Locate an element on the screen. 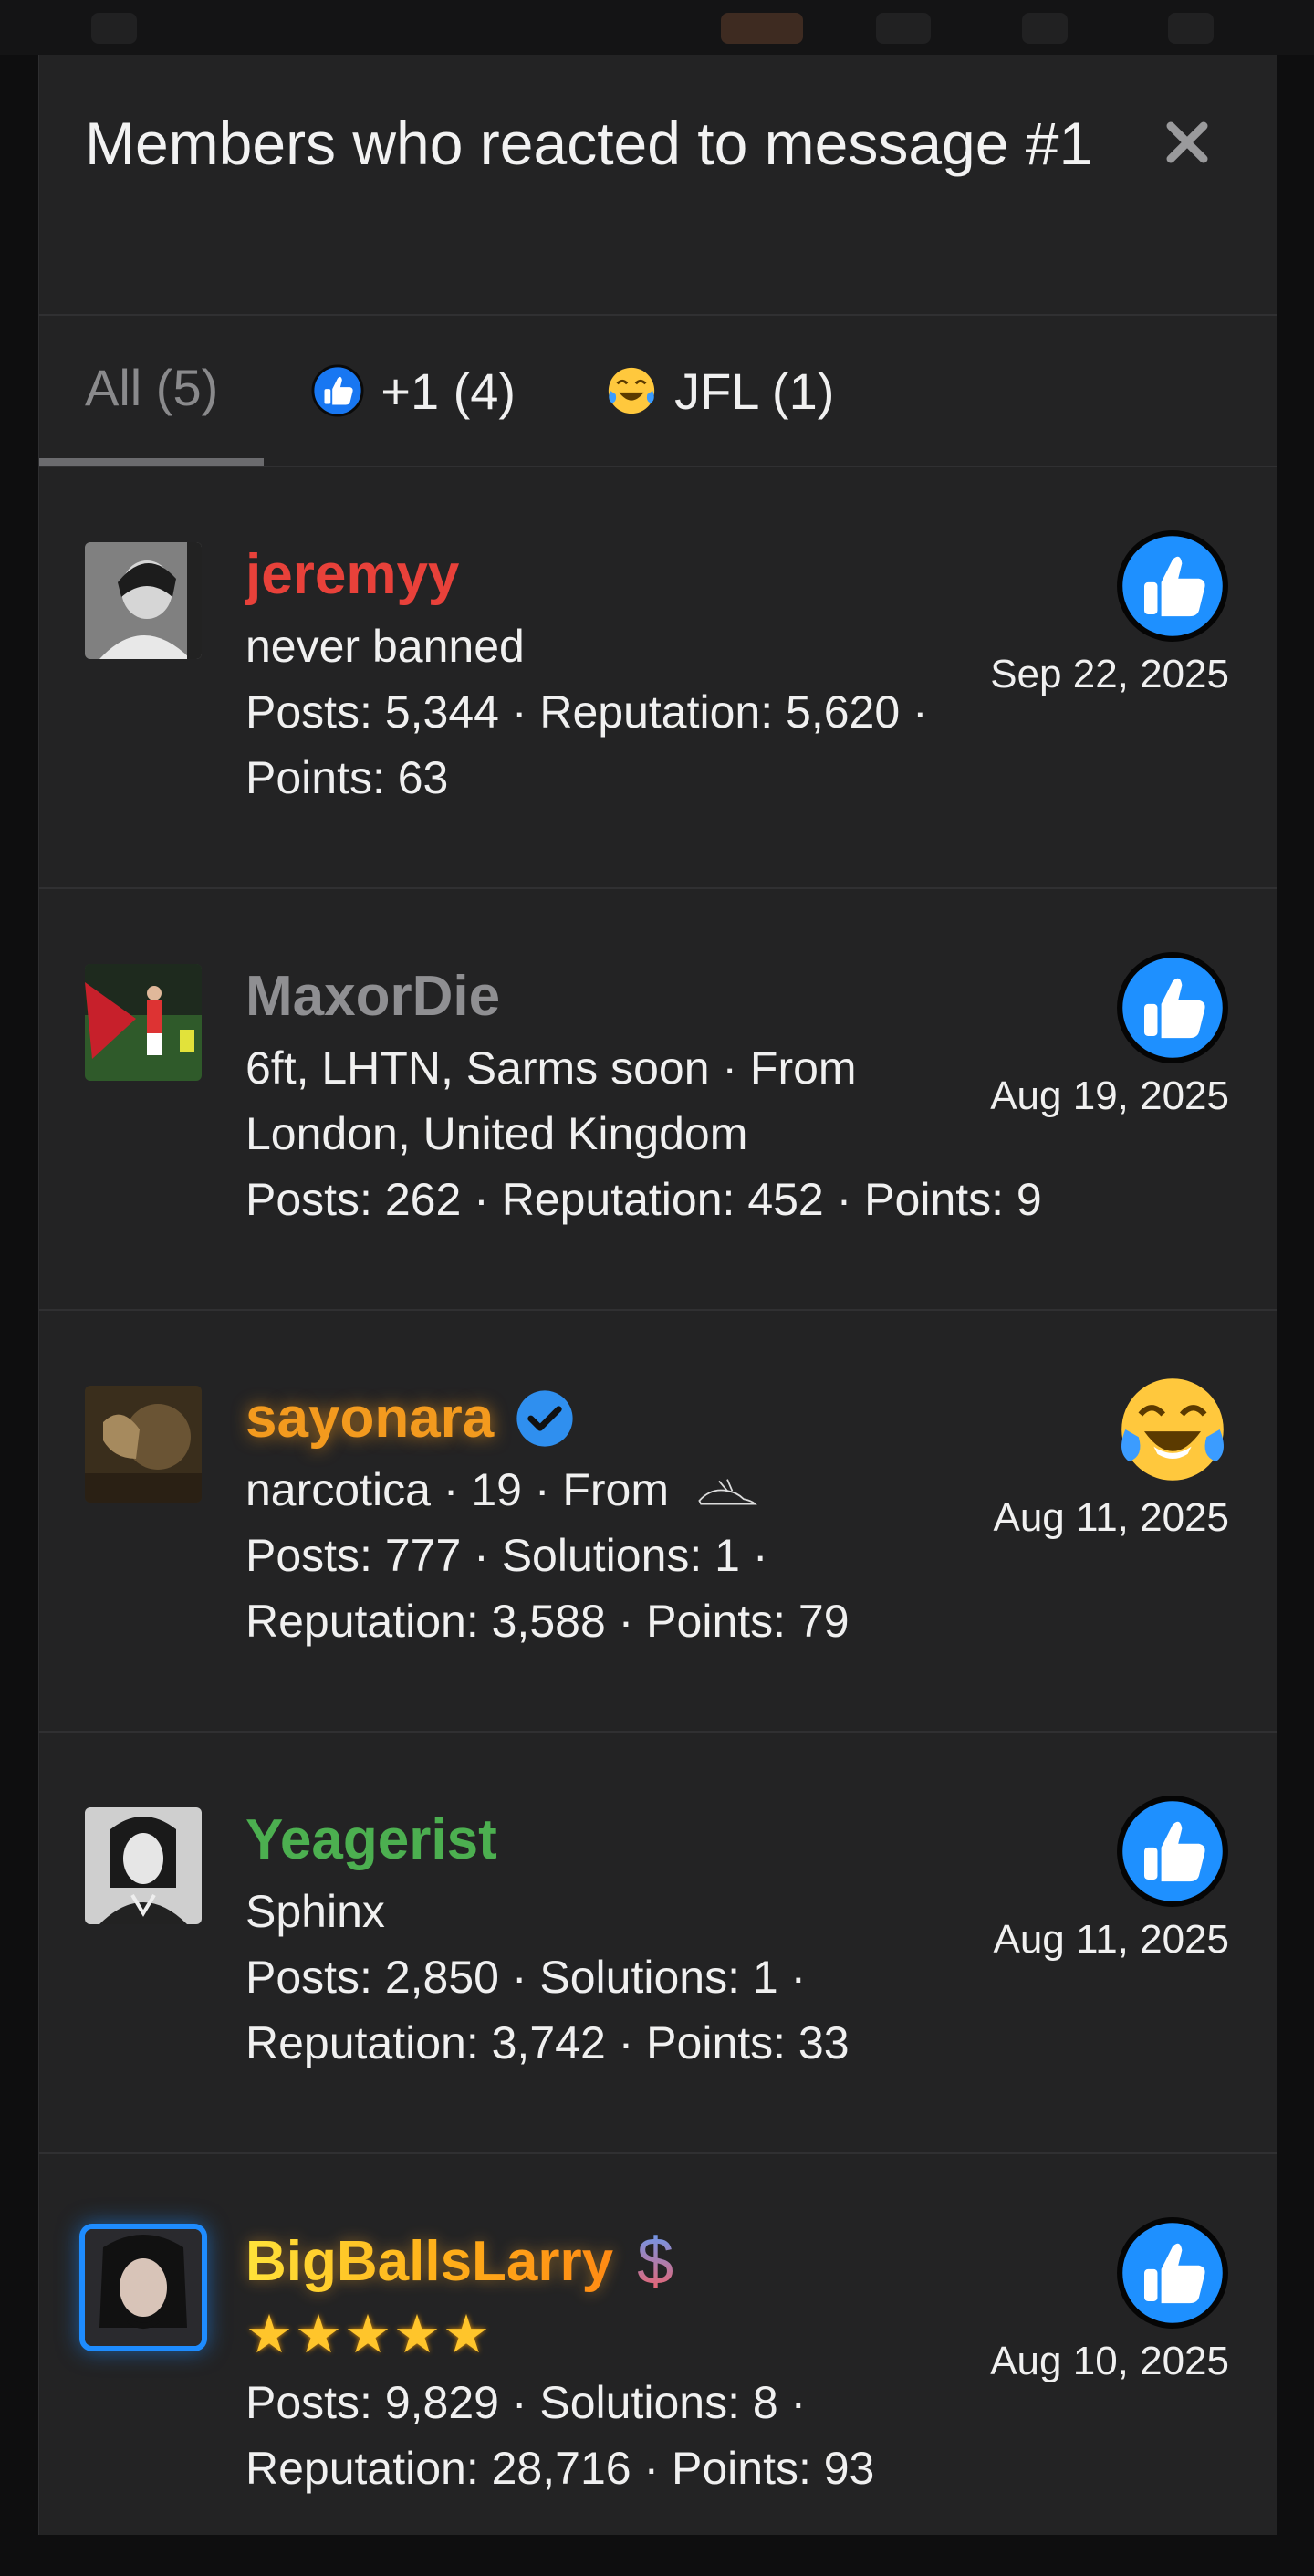 The width and height of the screenshot is (1314, 2576). rabbit-icon is located at coordinates (727, 1492).